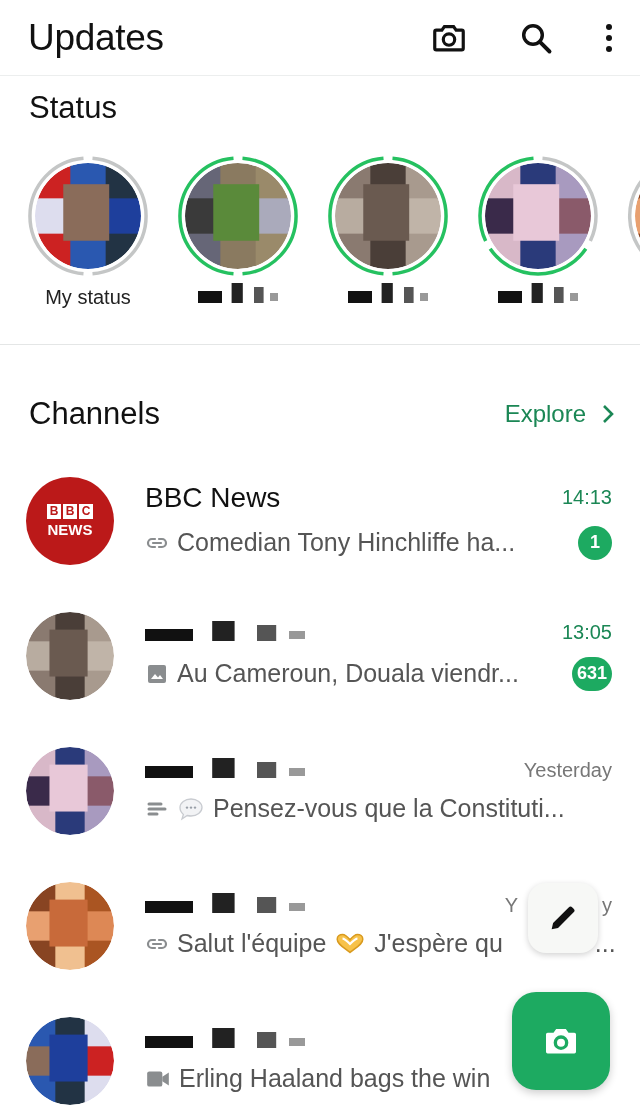 The width and height of the screenshot is (640, 1119). I want to click on chevron-right-icon, so click(608, 414).